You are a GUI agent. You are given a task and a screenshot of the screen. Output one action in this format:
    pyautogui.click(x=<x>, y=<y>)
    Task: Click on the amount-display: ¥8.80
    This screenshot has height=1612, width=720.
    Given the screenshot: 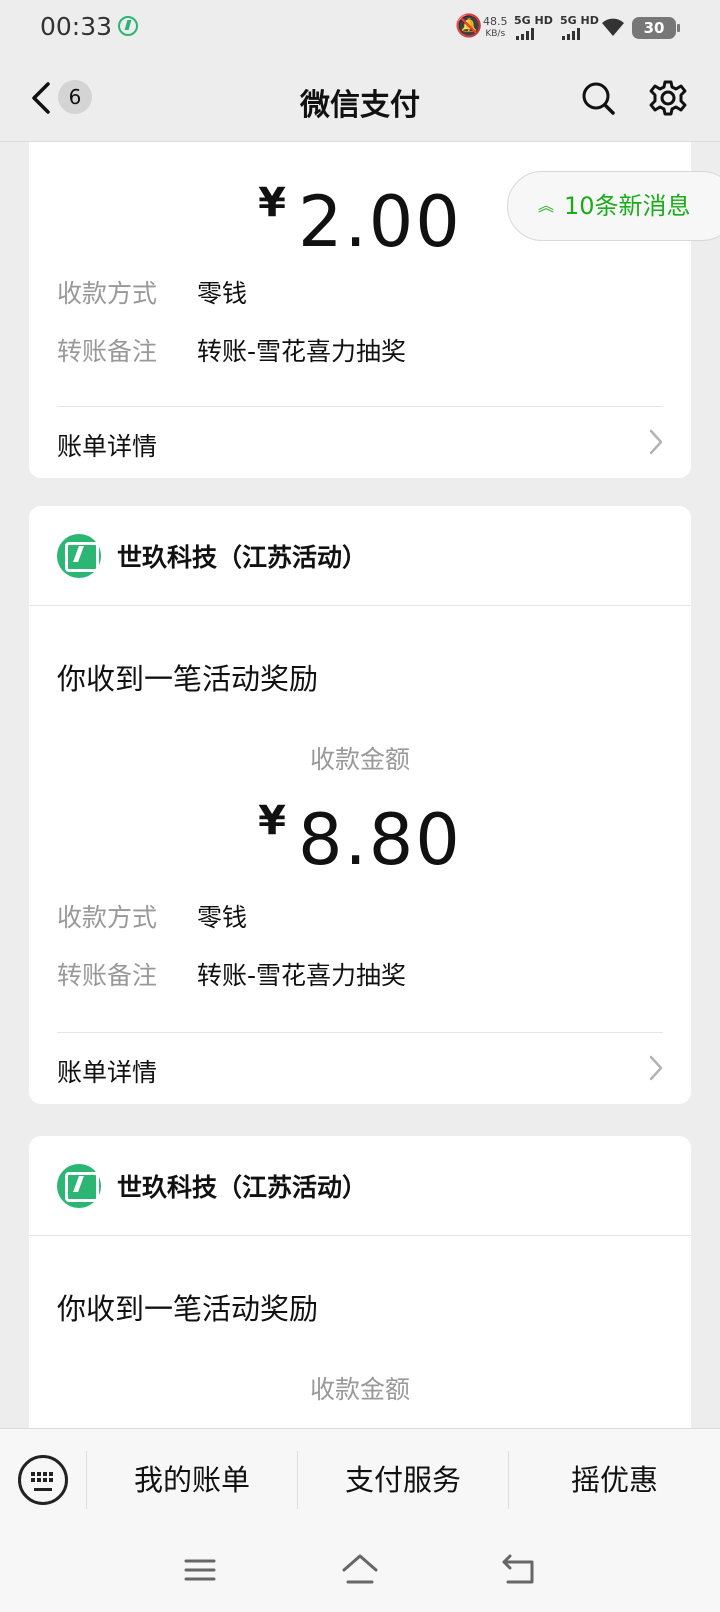 What is the action you would take?
    pyautogui.click(x=360, y=839)
    